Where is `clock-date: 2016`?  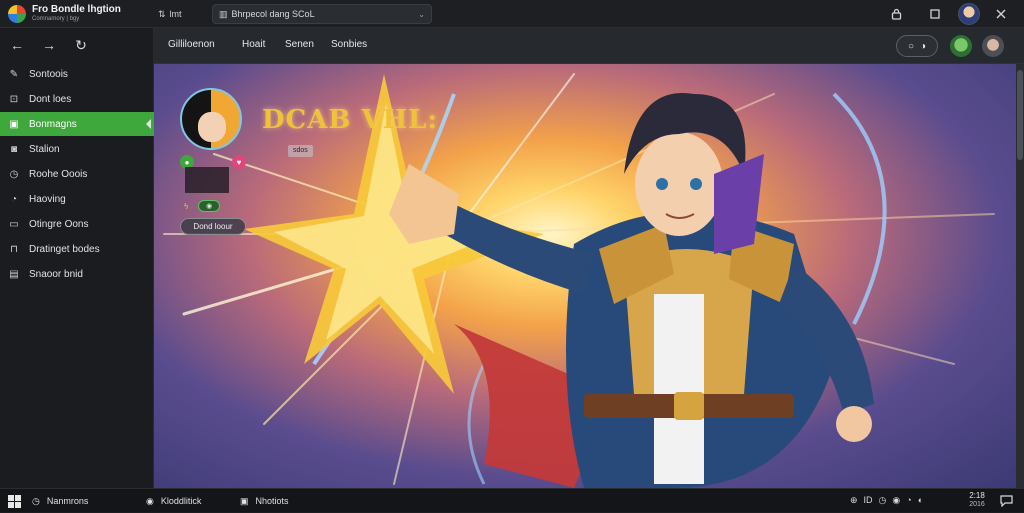
clock-date: 2016 is located at coordinates (977, 504).